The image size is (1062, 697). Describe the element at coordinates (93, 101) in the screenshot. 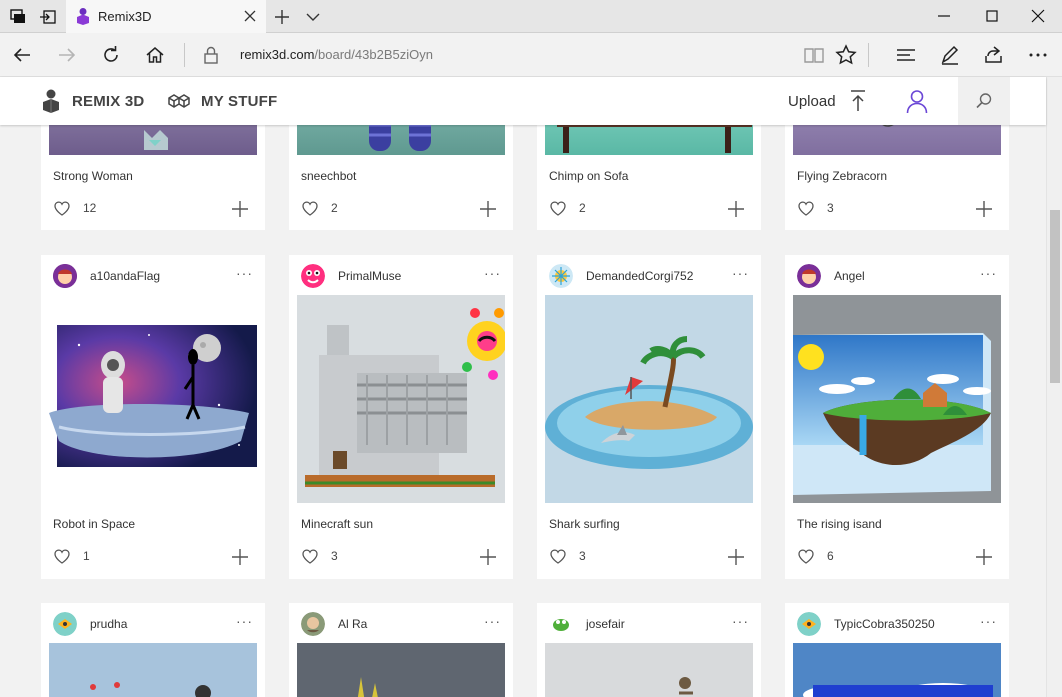

I see `remix3d-home-link: REMIX 3D` at that location.